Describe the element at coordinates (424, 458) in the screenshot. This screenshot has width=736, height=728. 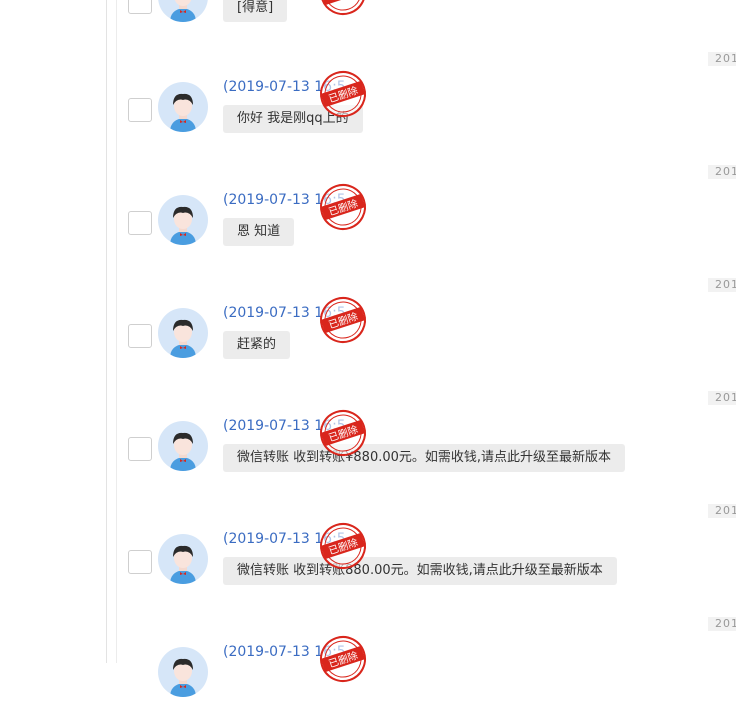
I see `message-bubble: 微信转账 收到转账¥880.00元。如需收钱,请点此升级至最新版本` at that location.